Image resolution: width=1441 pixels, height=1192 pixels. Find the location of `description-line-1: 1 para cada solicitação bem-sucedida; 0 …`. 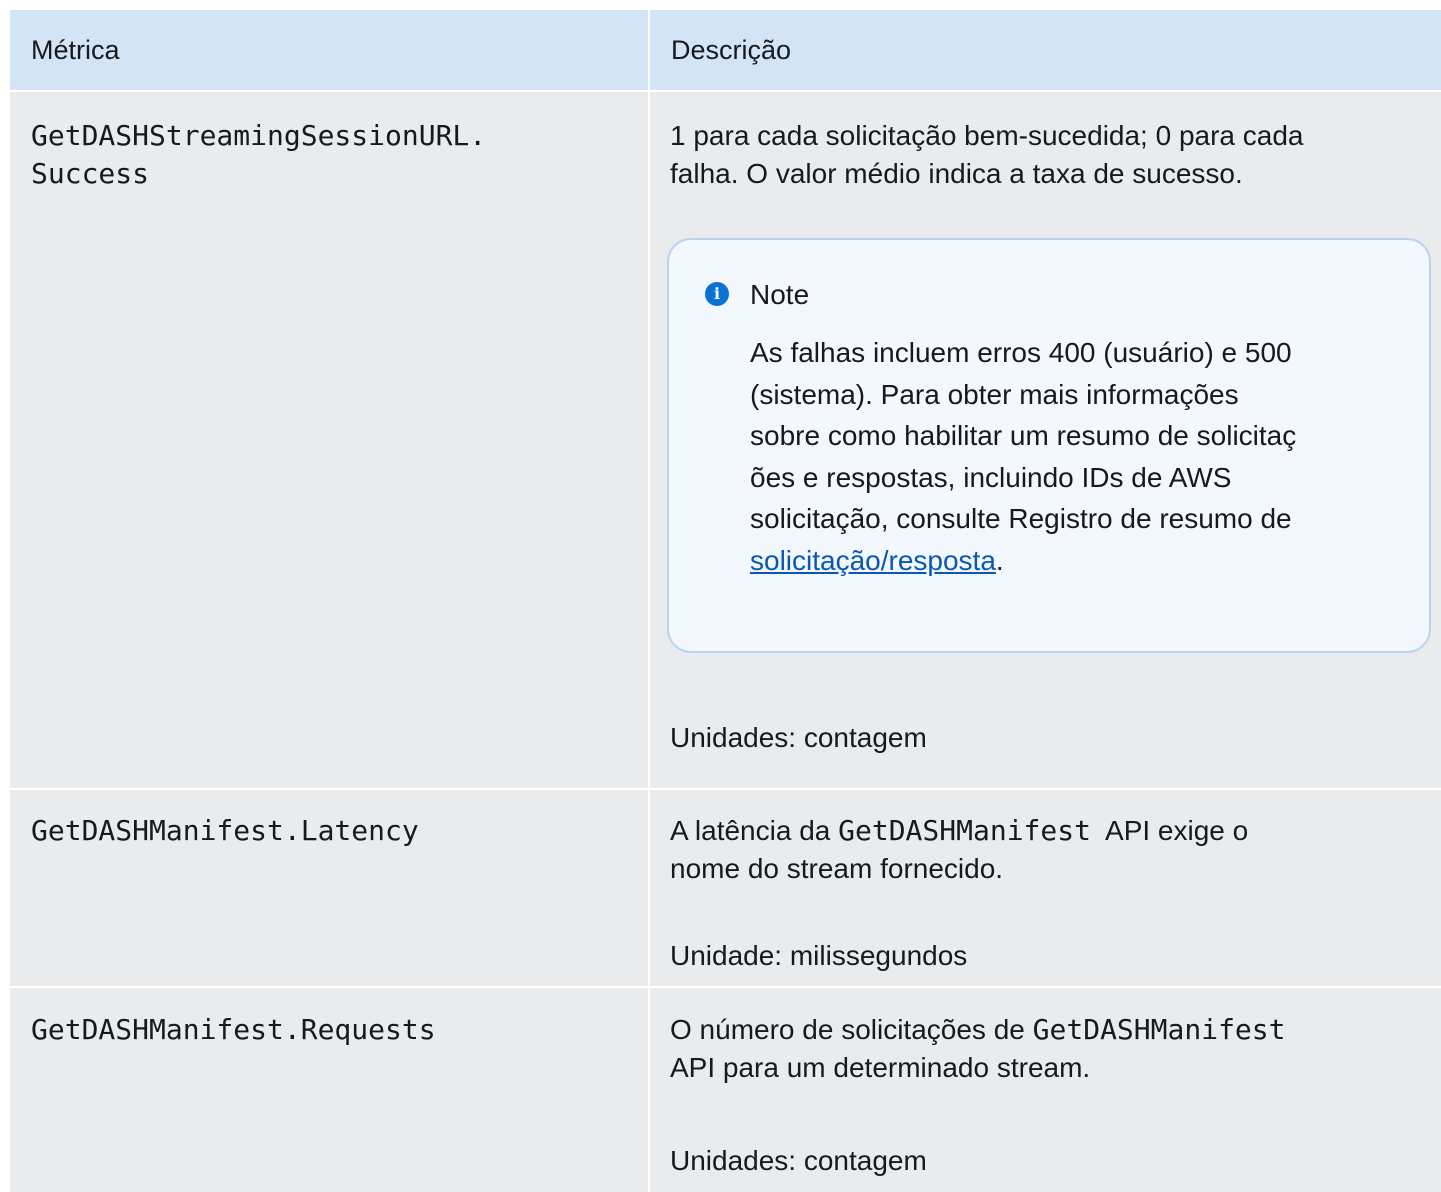

description-line-1: 1 para cada solicitação bem-sucedida; 0 … is located at coordinates (987, 135).